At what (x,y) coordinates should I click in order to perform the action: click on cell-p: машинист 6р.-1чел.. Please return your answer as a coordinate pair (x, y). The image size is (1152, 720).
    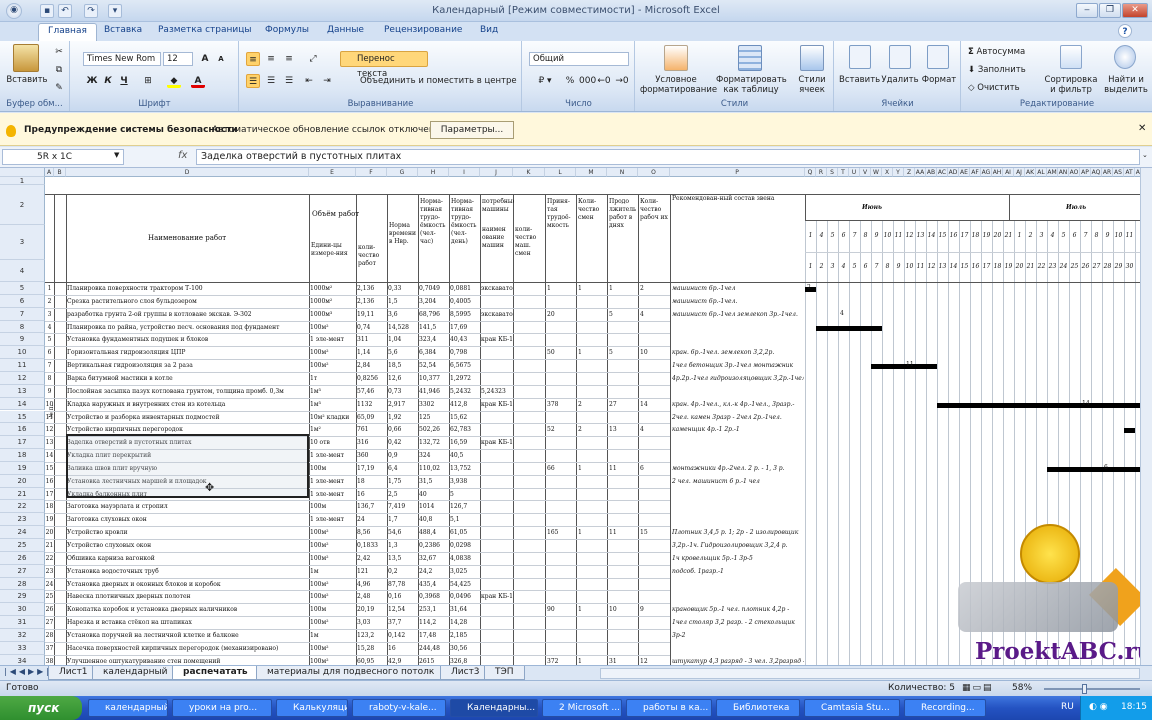
    Looking at the image, I should click on (738, 301).